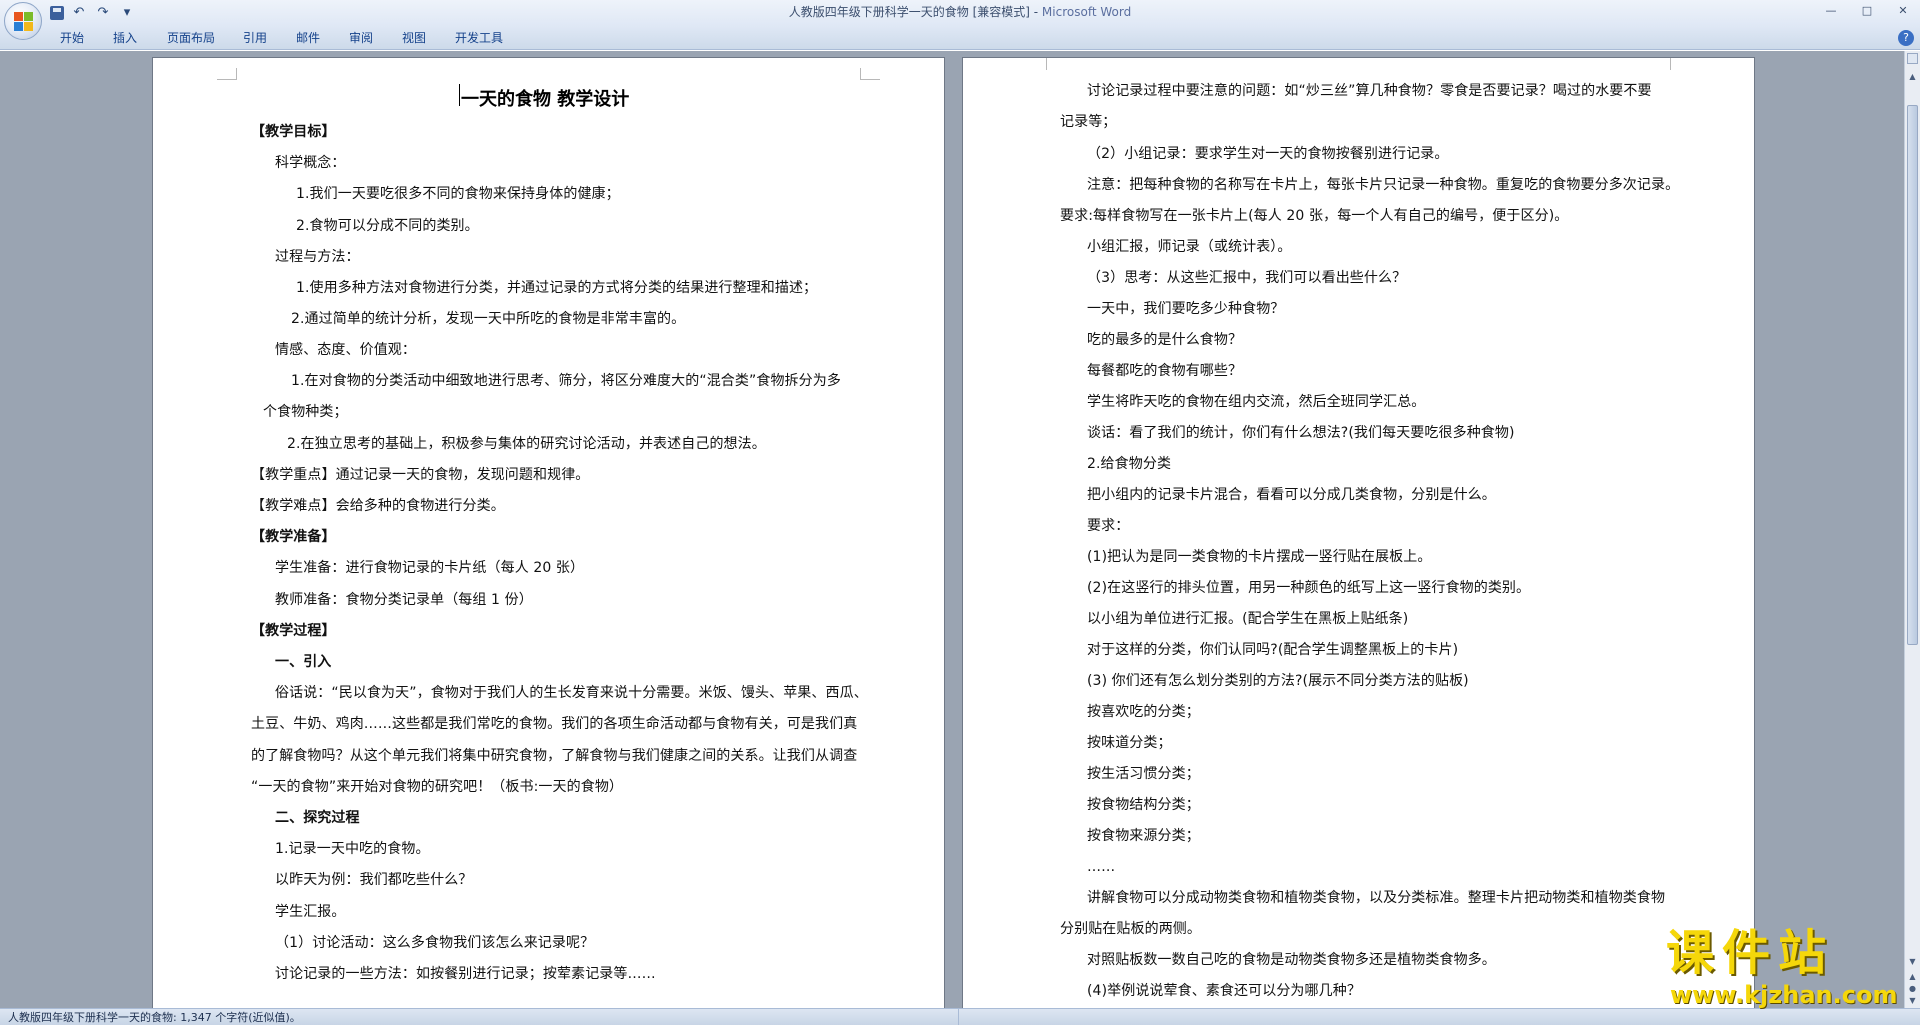 Image resolution: width=1920 pixels, height=1025 pixels. I want to click on vertical-scrollbar: ▲ ▼ ▲ ● ▼, so click(1912, 529).